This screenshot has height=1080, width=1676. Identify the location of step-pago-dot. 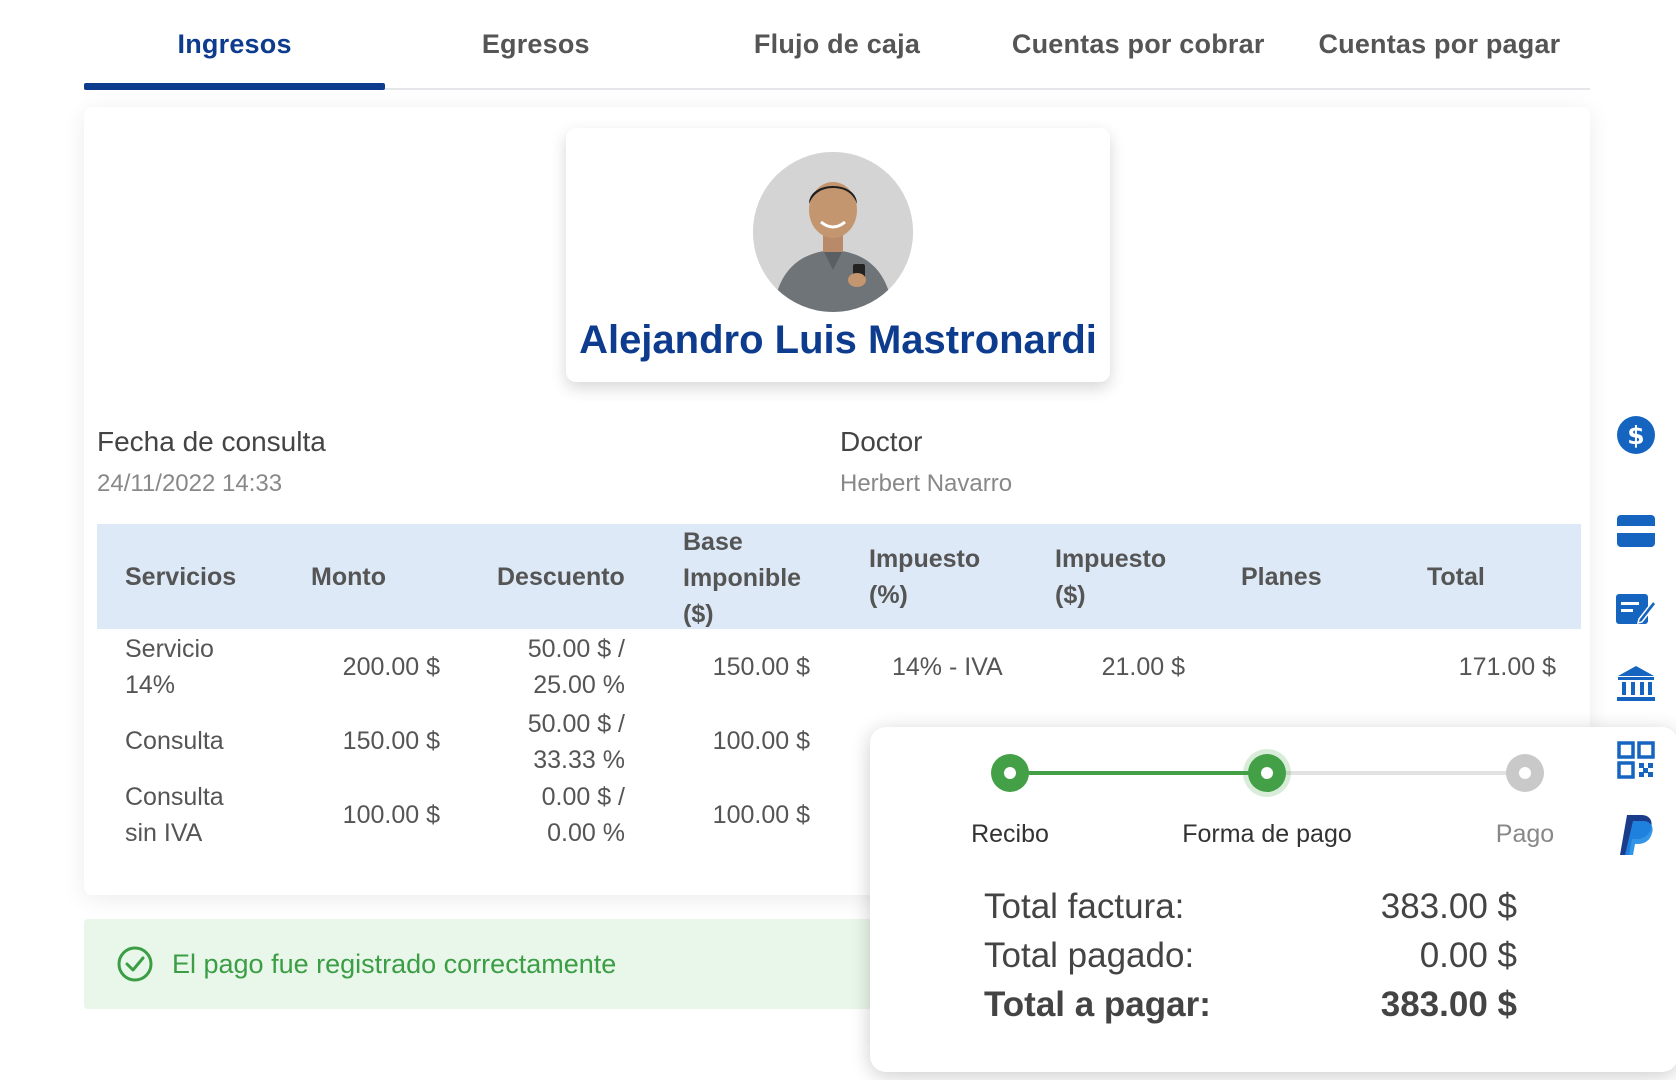
(1525, 773).